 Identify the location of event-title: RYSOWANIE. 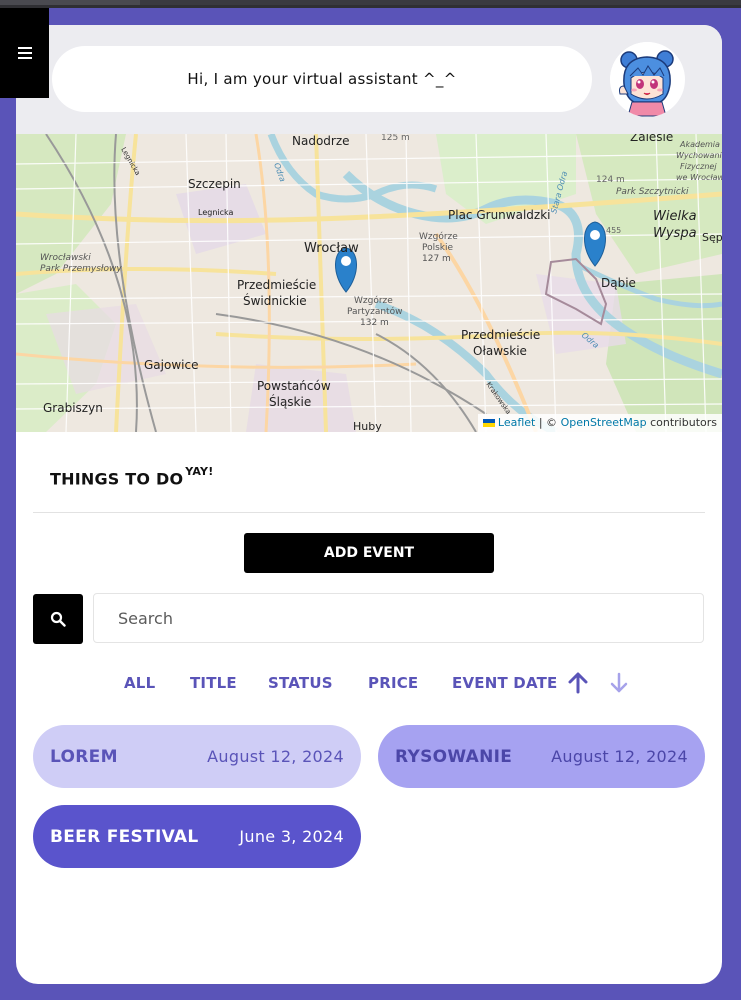
(454, 756).